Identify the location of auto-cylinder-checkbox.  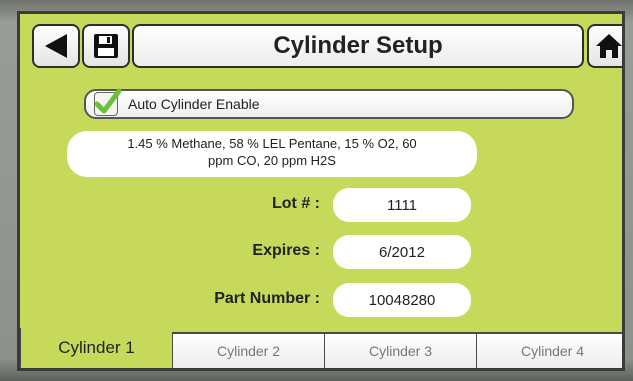
(108, 102).